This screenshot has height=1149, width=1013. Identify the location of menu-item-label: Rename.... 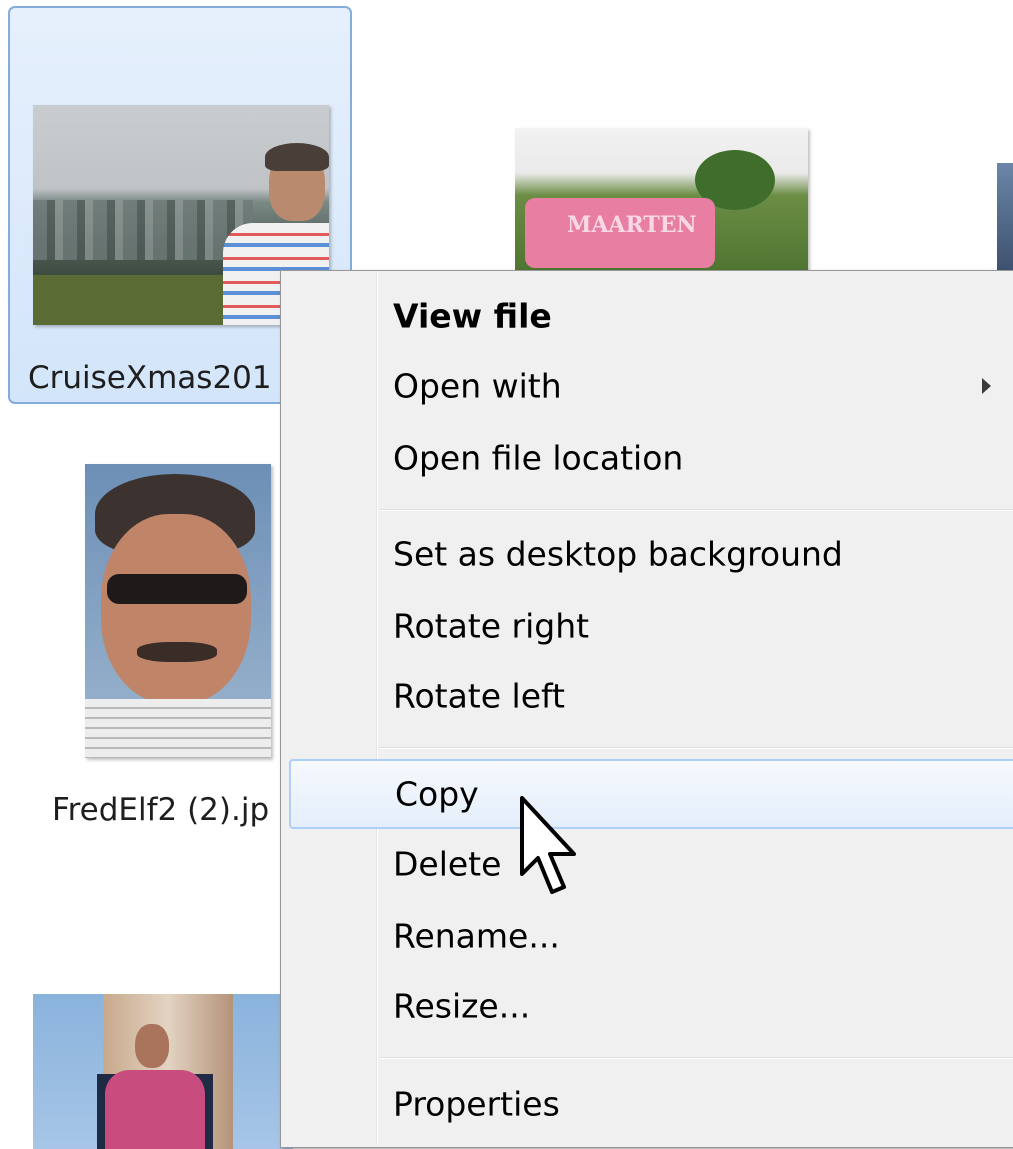
(476, 936).